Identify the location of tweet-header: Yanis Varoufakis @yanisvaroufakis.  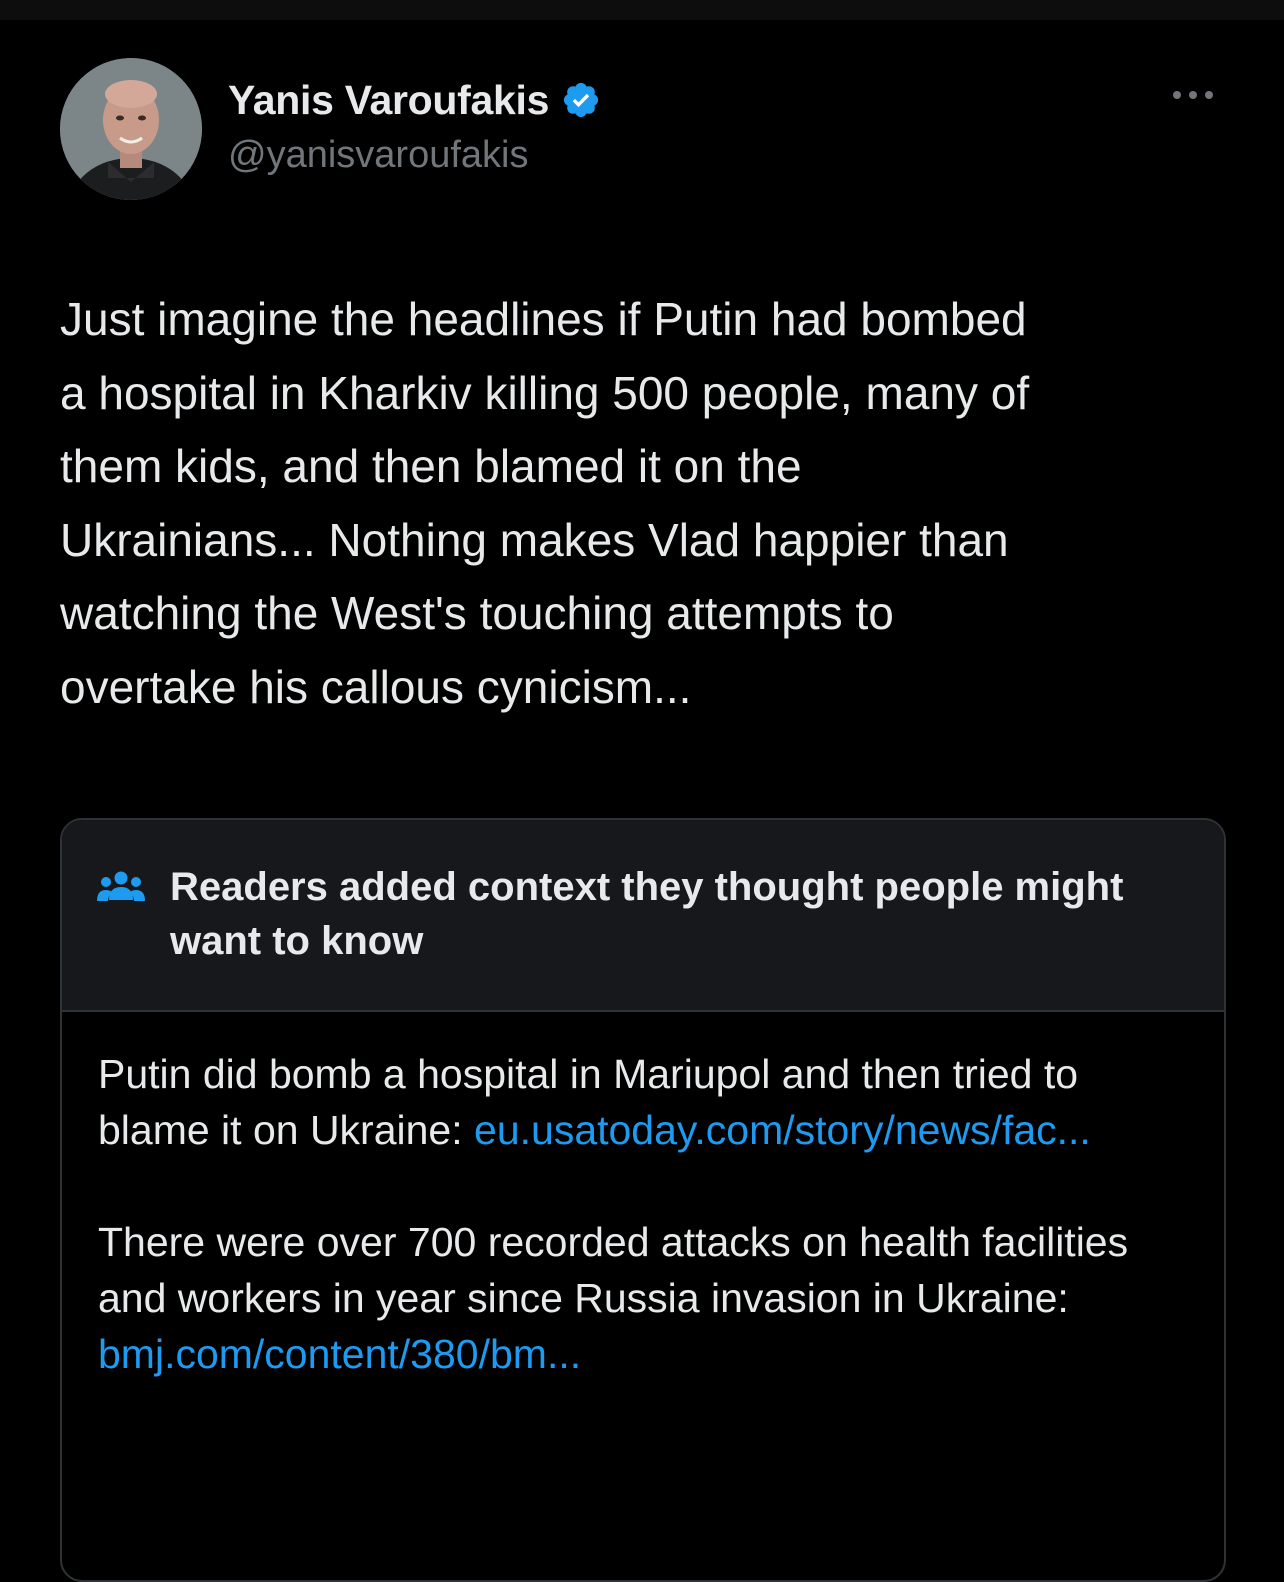
(642, 133).